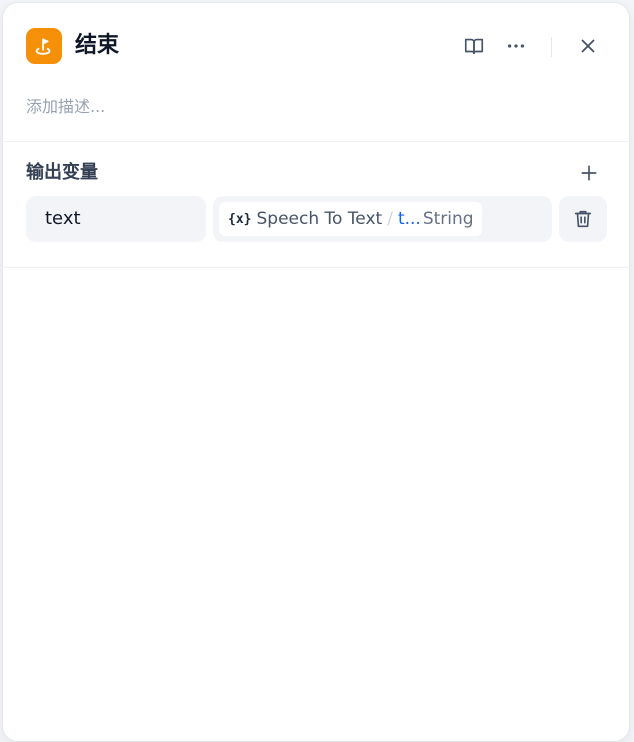 The width and height of the screenshot is (634, 742). Describe the element at coordinates (240, 219) in the screenshot. I see `variable-icon: {x}` at that location.